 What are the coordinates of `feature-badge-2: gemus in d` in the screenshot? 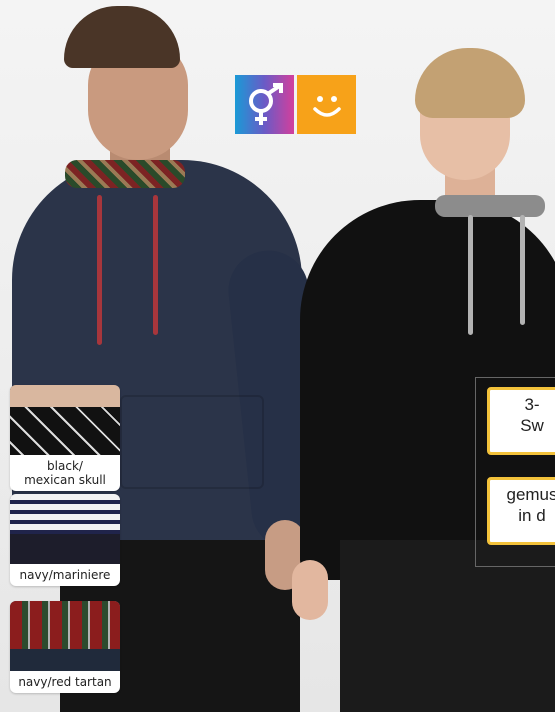 It's located at (521, 511).